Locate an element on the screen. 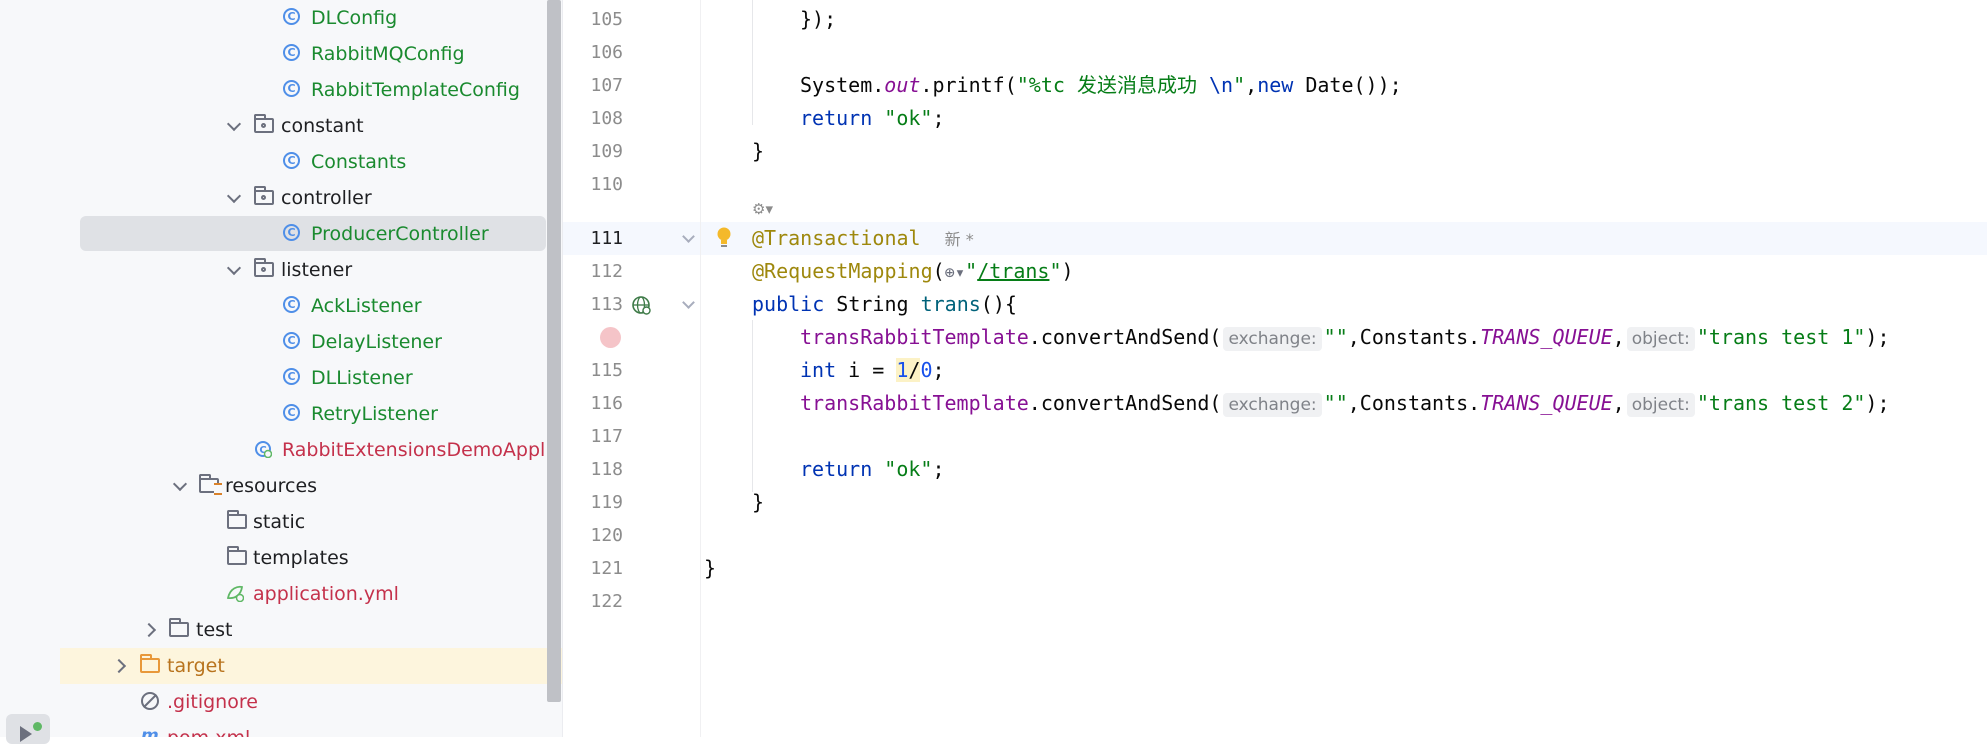  tree-item-test: test is located at coordinates (311, 630).